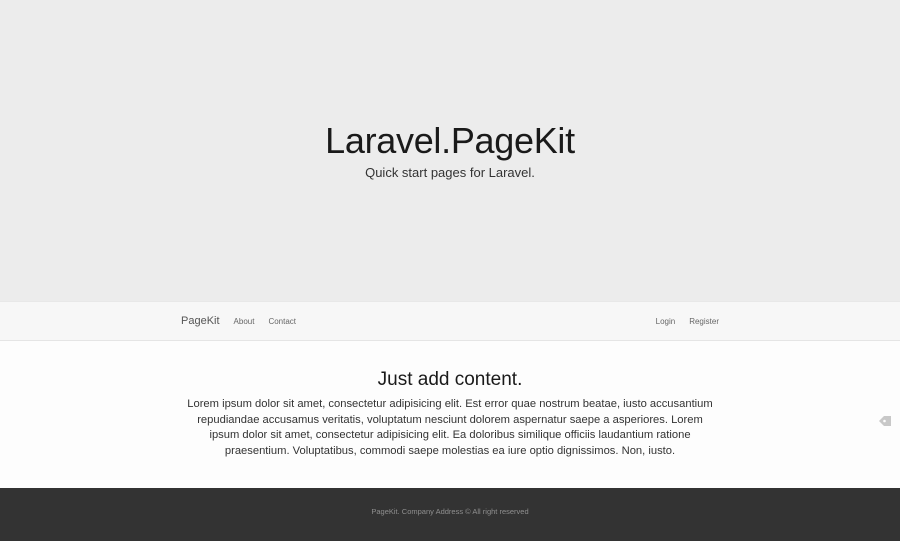 This screenshot has width=900, height=541. I want to click on navbar-right: Login Register, so click(680, 321).